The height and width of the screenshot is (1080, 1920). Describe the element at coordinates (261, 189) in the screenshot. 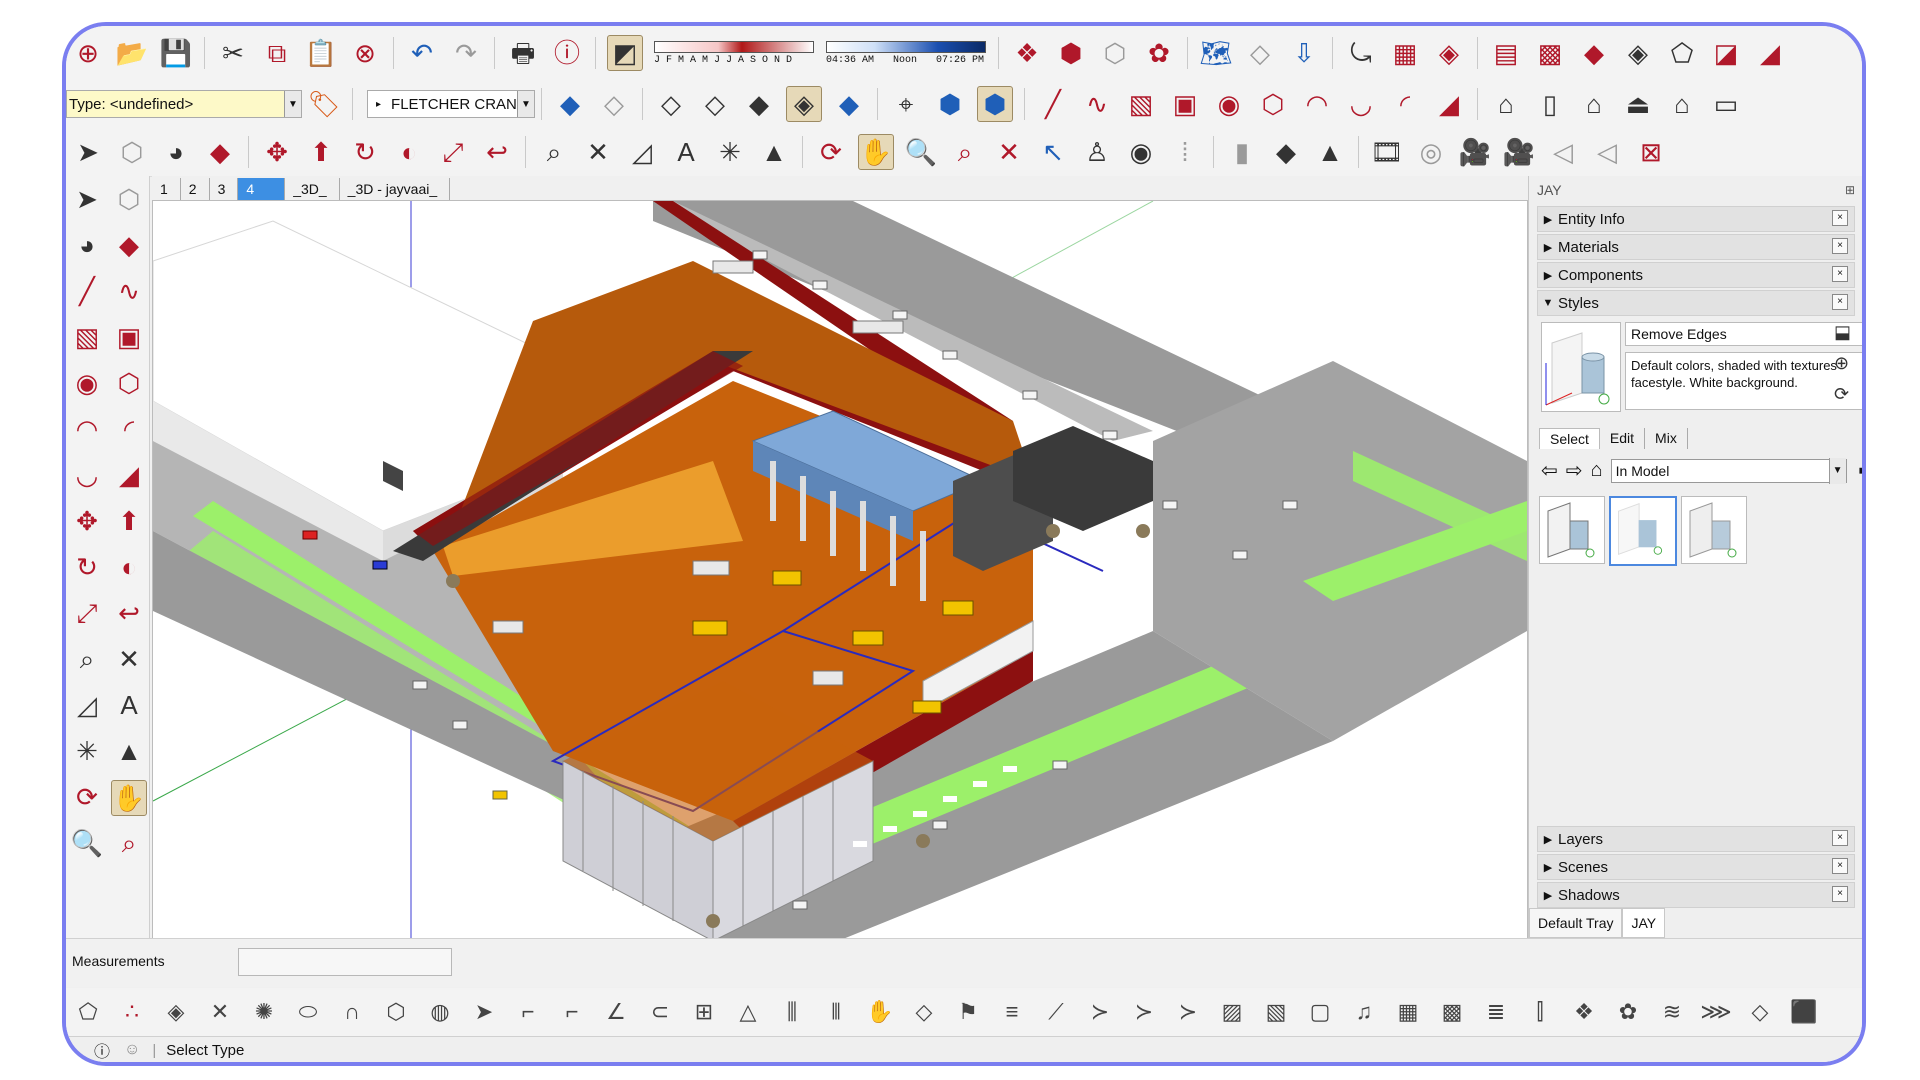

I see `scene-tab-4: 4` at that location.